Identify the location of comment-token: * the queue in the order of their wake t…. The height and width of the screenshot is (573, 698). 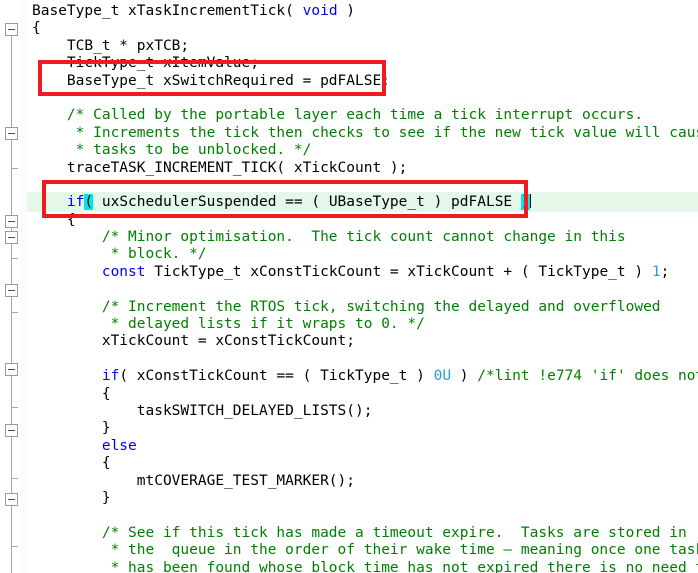
(365, 550).